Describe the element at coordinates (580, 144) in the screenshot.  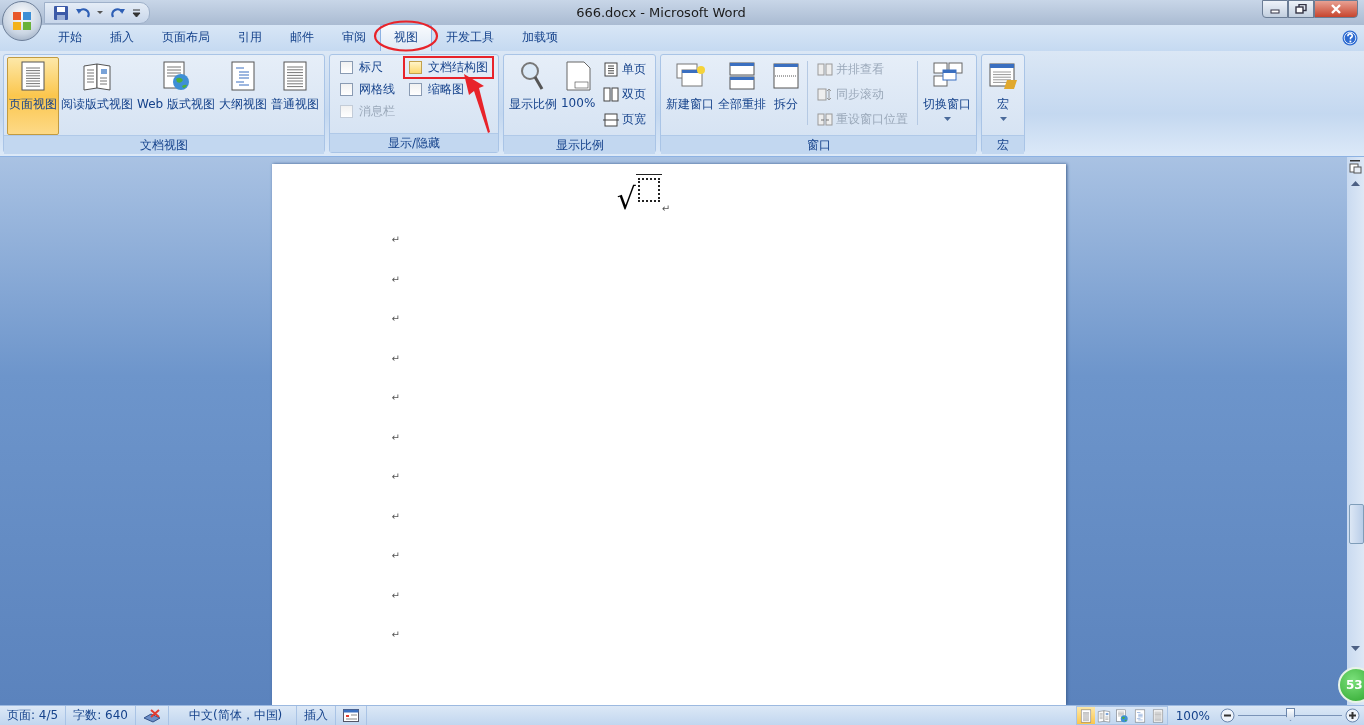
I see `group-label: 显示比例` at that location.